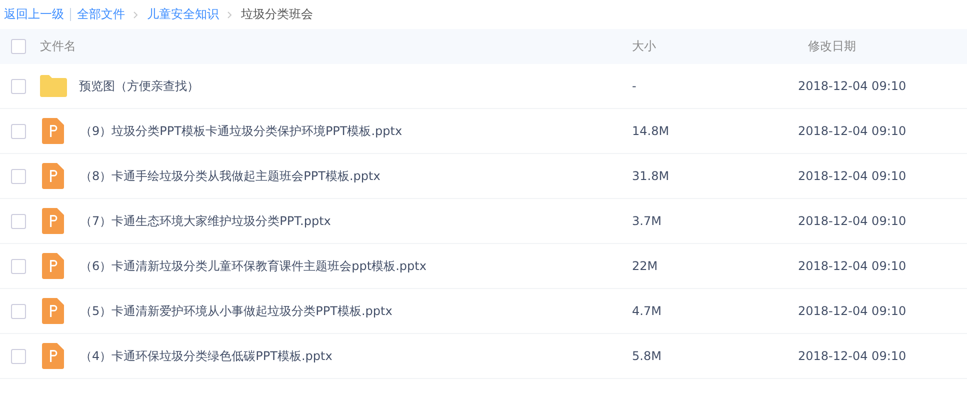 The height and width of the screenshot is (416, 967). I want to click on file-name-link: （4）卡通环保垃圾分类绿色低碳PPT模板.pptx, so click(206, 356).